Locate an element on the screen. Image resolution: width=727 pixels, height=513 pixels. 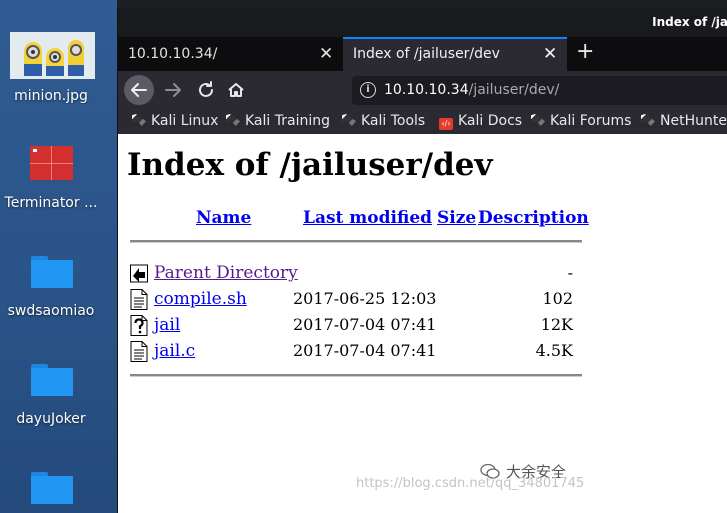
table-row: Parent Directory - is located at coordinates (360, 274).